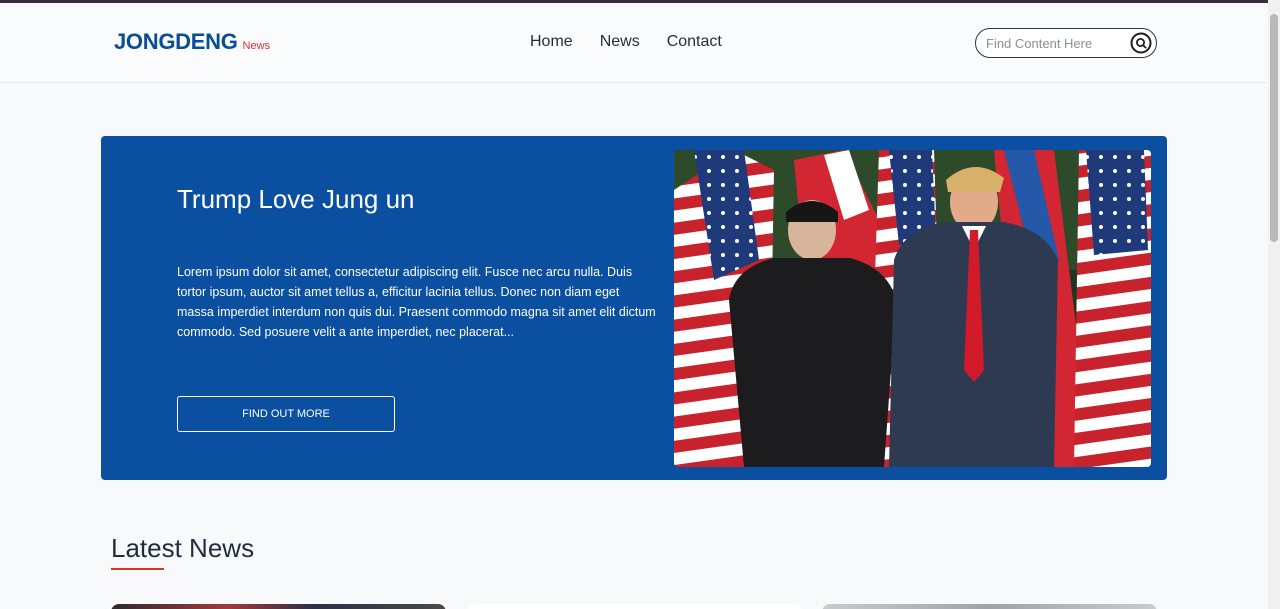  Describe the element at coordinates (286, 414) in the screenshot. I see `find-out-more-button: FIND OUT MORE` at that location.